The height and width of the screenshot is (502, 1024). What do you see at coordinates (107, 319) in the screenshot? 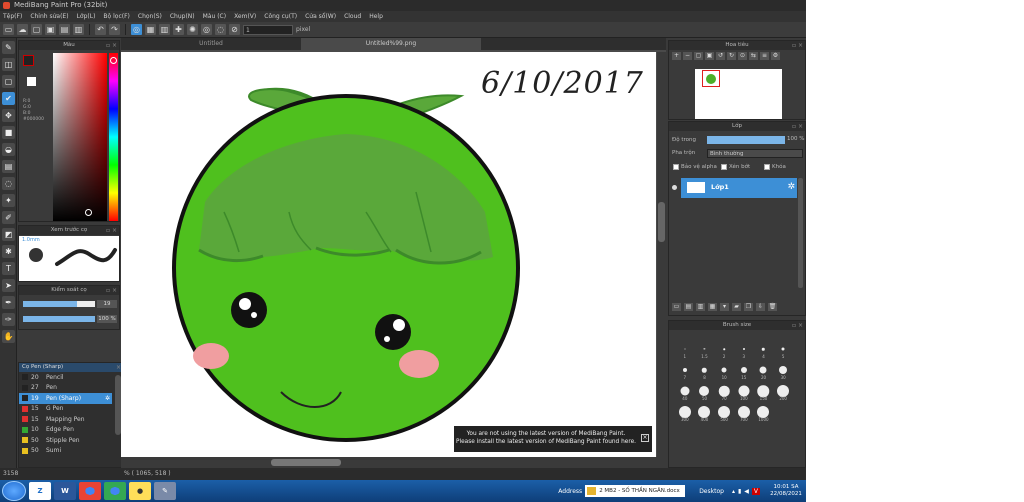
I see `brush-opacity-value: 100 %` at bounding box center [107, 319].